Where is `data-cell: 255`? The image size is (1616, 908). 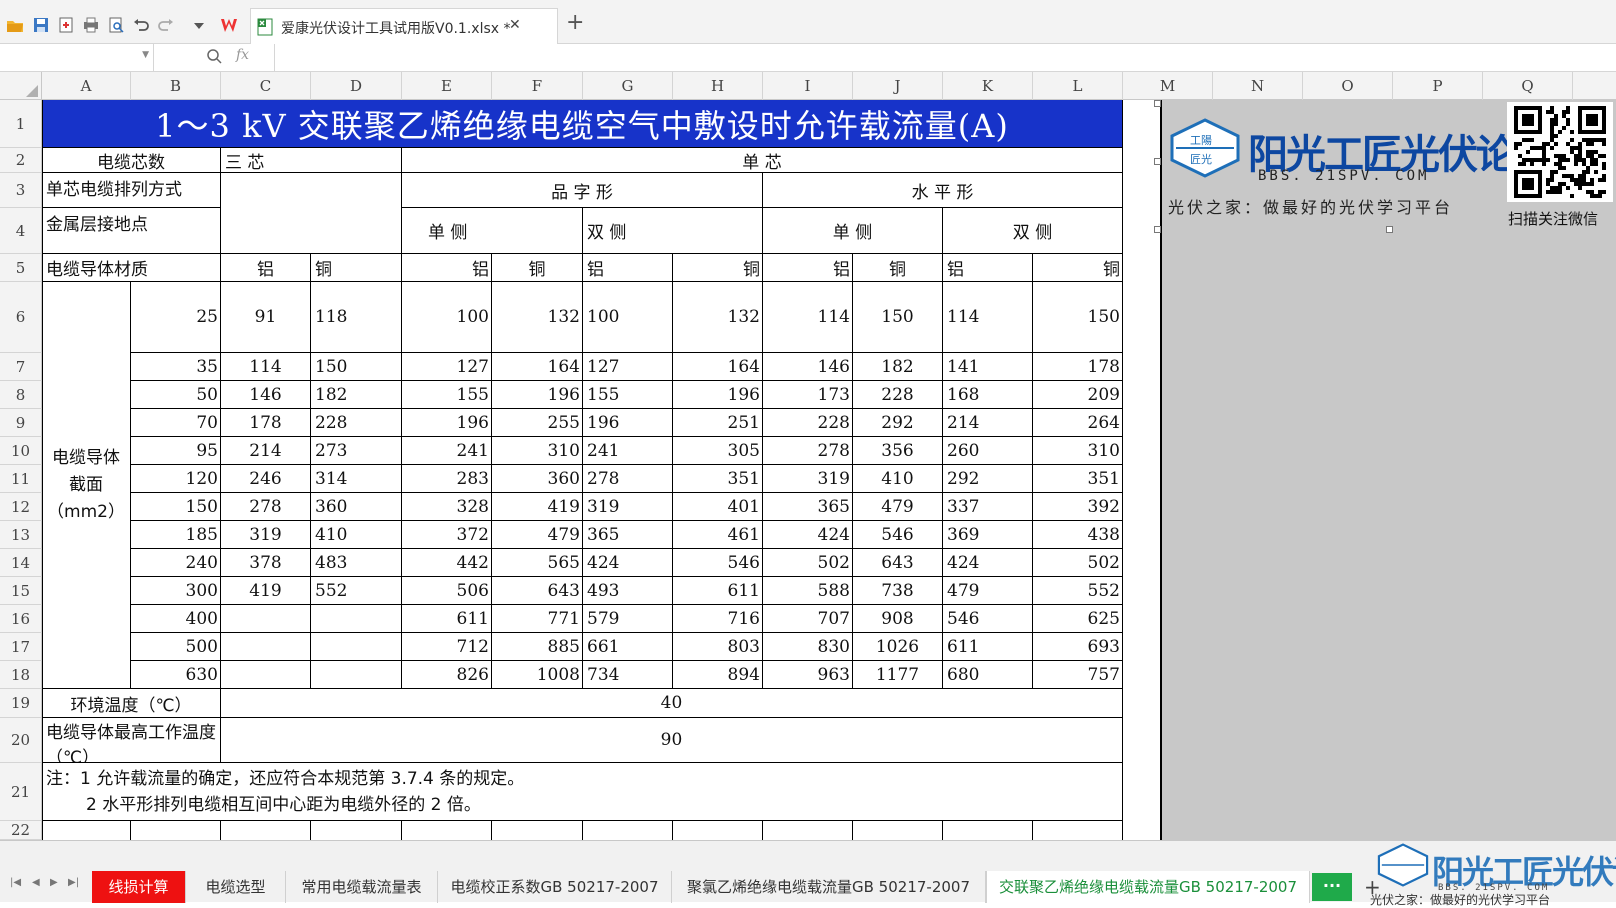
data-cell: 255 is located at coordinates (537, 423).